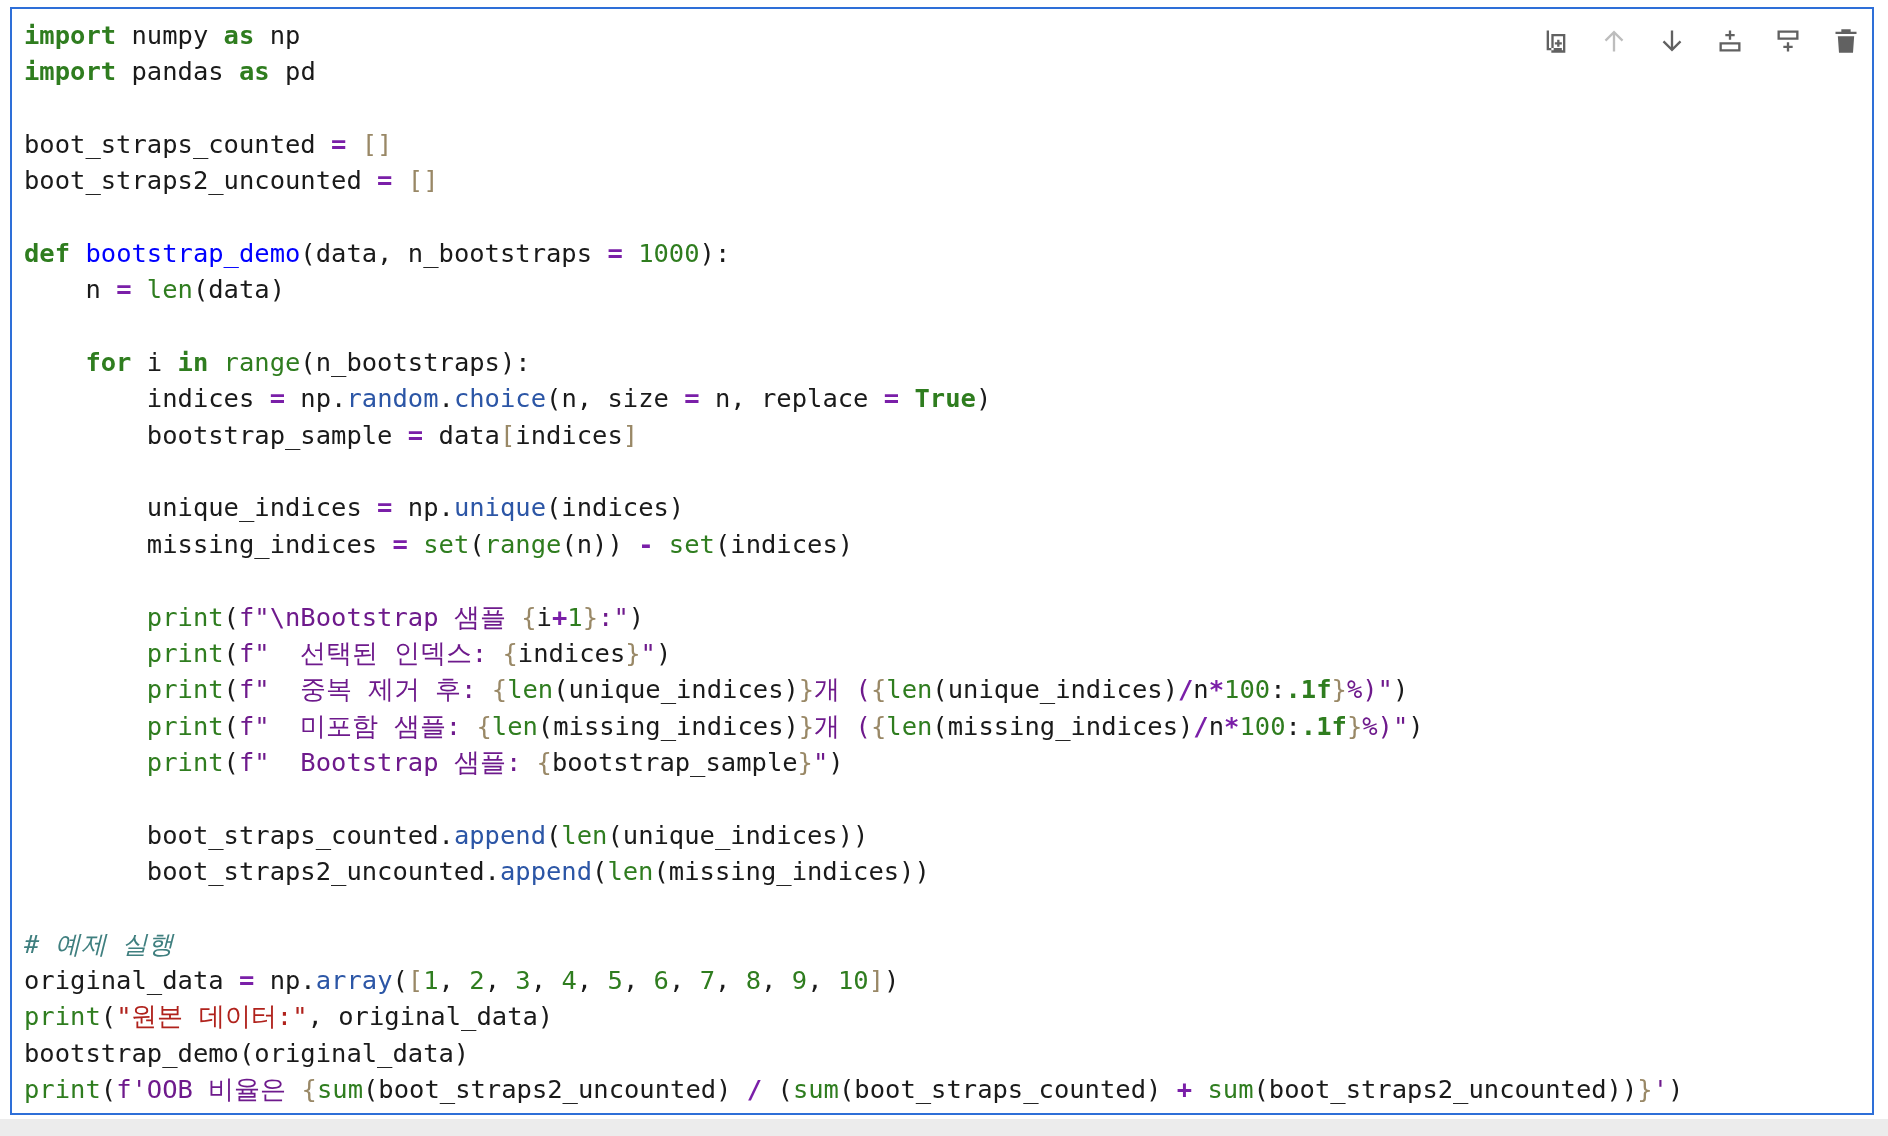 This screenshot has height=1136, width=1888. I want to click on code-line: bootstrap_sample = data[indices], so click(392, 434).